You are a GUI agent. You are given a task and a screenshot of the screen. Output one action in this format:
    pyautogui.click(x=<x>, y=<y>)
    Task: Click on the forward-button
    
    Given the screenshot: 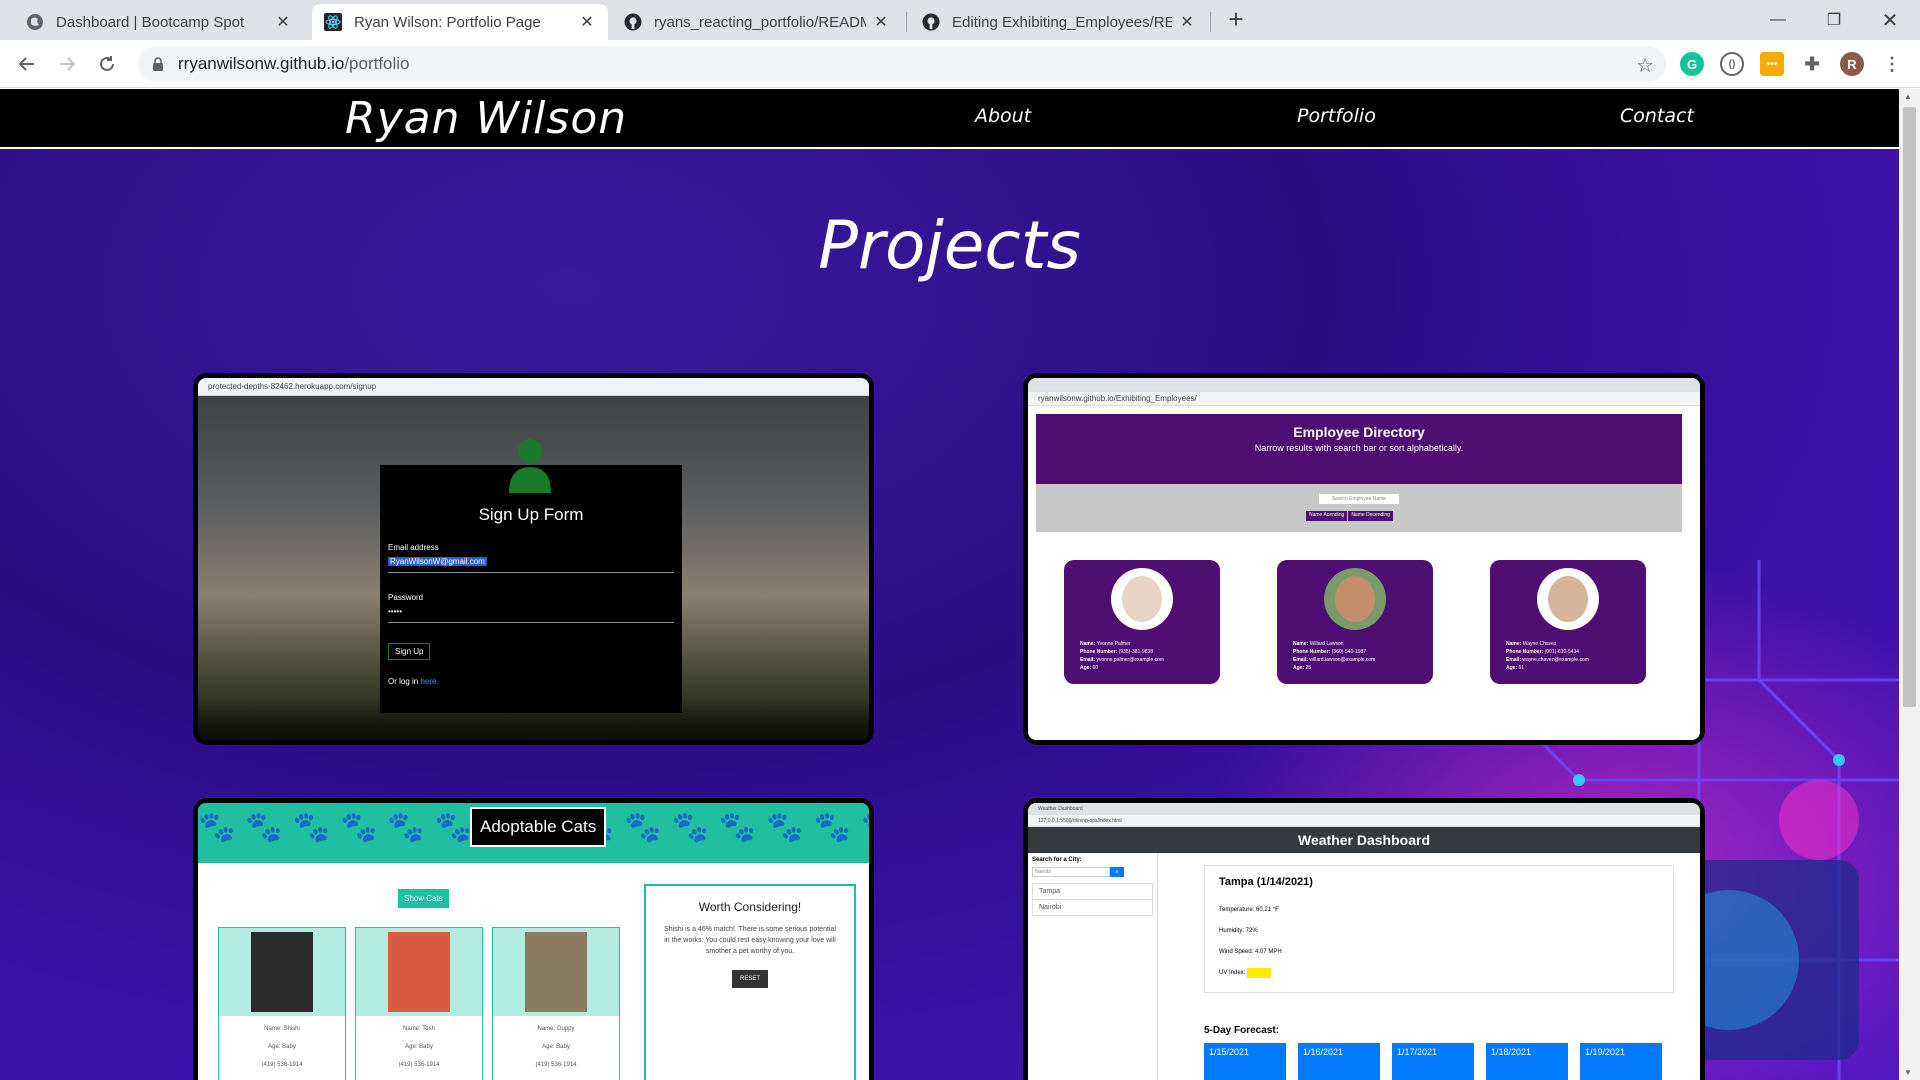 What is the action you would take?
    pyautogui.click(x=67, y=64)
    